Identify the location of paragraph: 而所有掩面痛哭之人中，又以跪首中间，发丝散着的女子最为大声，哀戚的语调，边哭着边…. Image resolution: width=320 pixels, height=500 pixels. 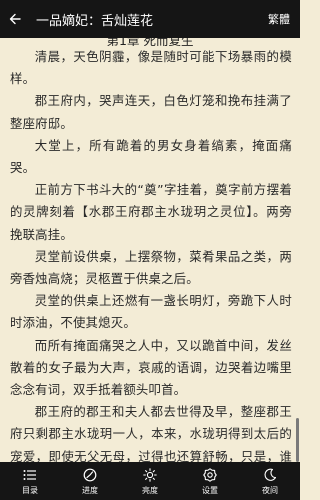
(151, 367).